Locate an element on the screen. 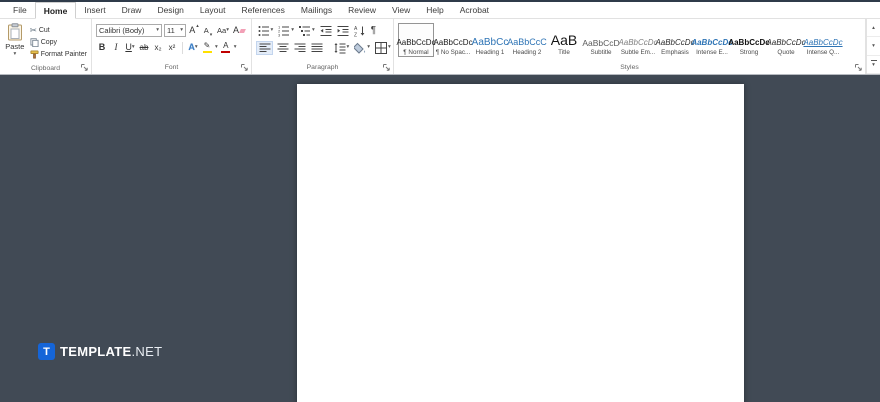 The width and height of the screenshot is (880, 402). bold-button: B is located at coordinates (102, 48).